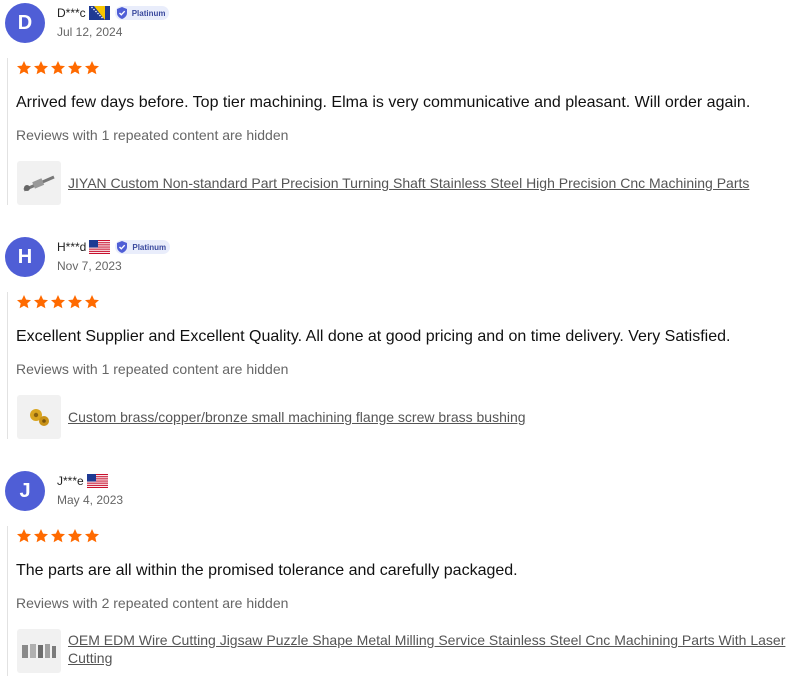 The width and height of the screenshot is (800, 676). I want to click on reviewer-name: H***d, so click(72, 247).